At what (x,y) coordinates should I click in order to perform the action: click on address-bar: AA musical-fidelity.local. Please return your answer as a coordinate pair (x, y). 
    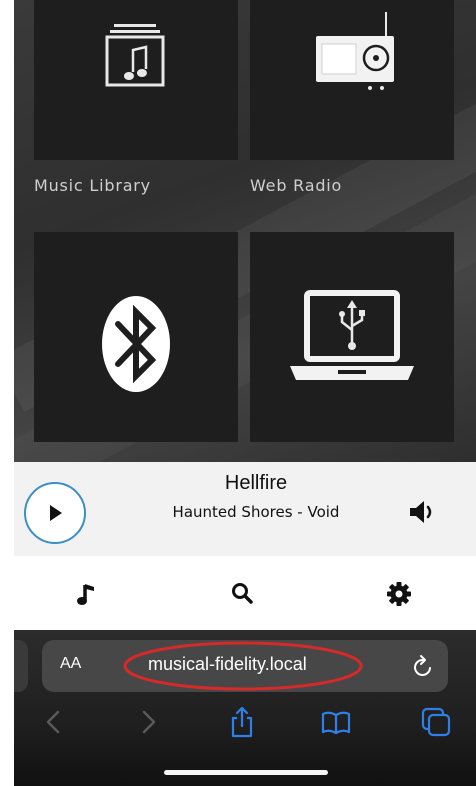
    Looking at the image, I should click on (245, 666).